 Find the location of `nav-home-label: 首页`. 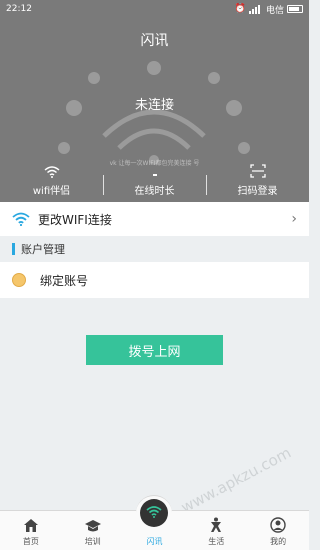

nav-home-label: 首页 is located at coordinates (30, 541).